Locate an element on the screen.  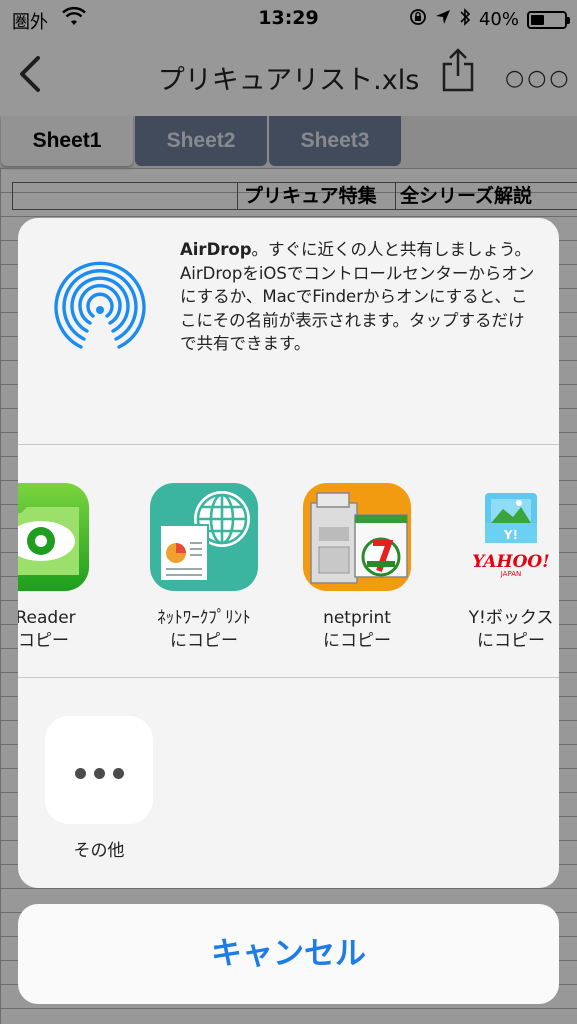
airdrop-title: AirDrop is located at coordinates (216, 249).